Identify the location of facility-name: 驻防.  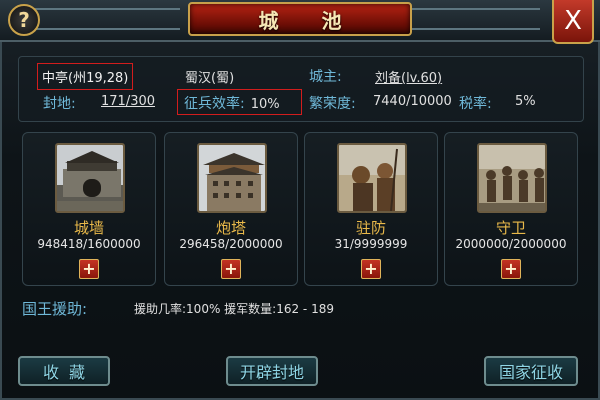
(370, 228).